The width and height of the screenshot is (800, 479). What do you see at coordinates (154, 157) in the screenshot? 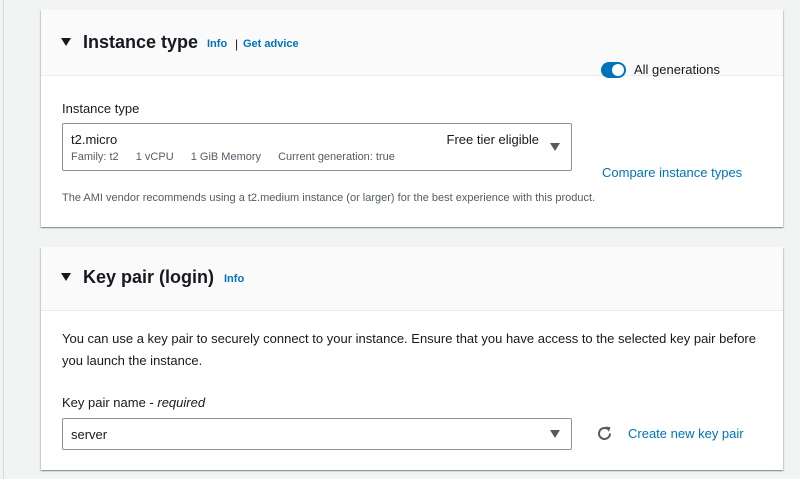
I see `instance-vcpu: 1 vCPU` at bounding box center [154, 157].